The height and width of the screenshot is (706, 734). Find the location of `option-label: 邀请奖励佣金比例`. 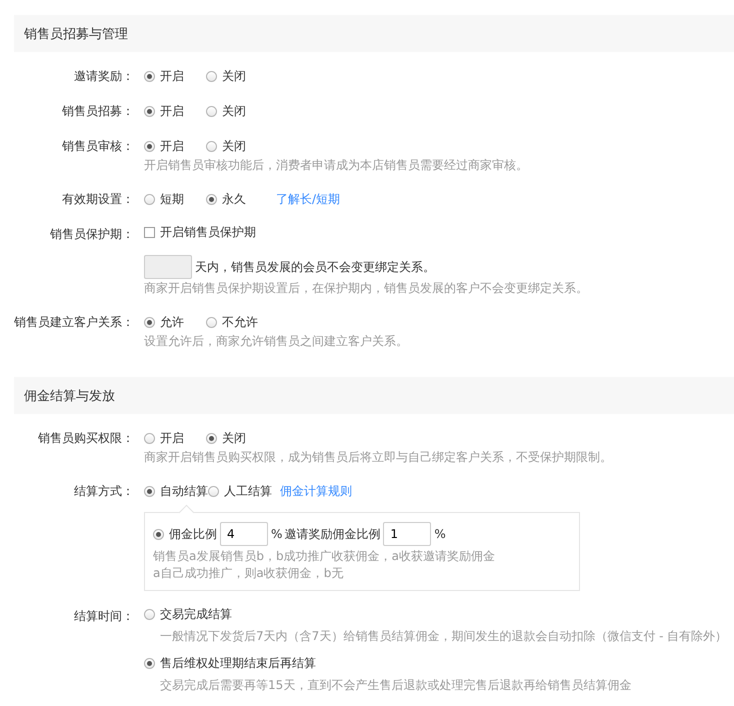

option-label: 邀请奖励佣金比例 is located at coordinates (332, 534).